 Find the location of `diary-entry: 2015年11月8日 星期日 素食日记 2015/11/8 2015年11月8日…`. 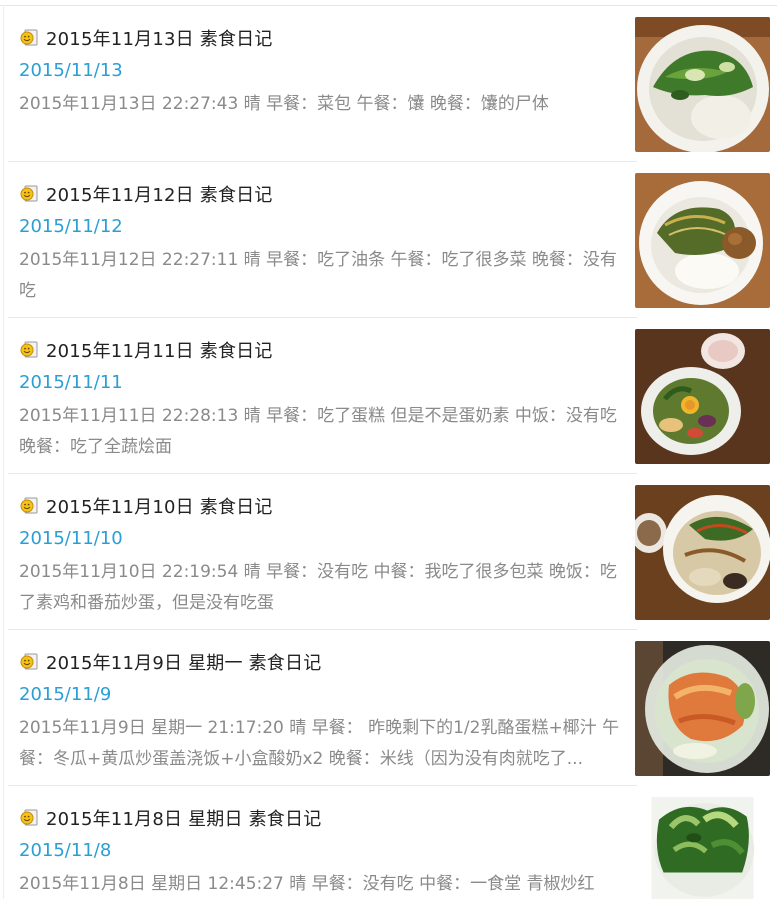

diary-entry: 2015年11月8日 星期日 素食日记 2015/11/8 2015年11月8日… is located at coordinates (392, 842).